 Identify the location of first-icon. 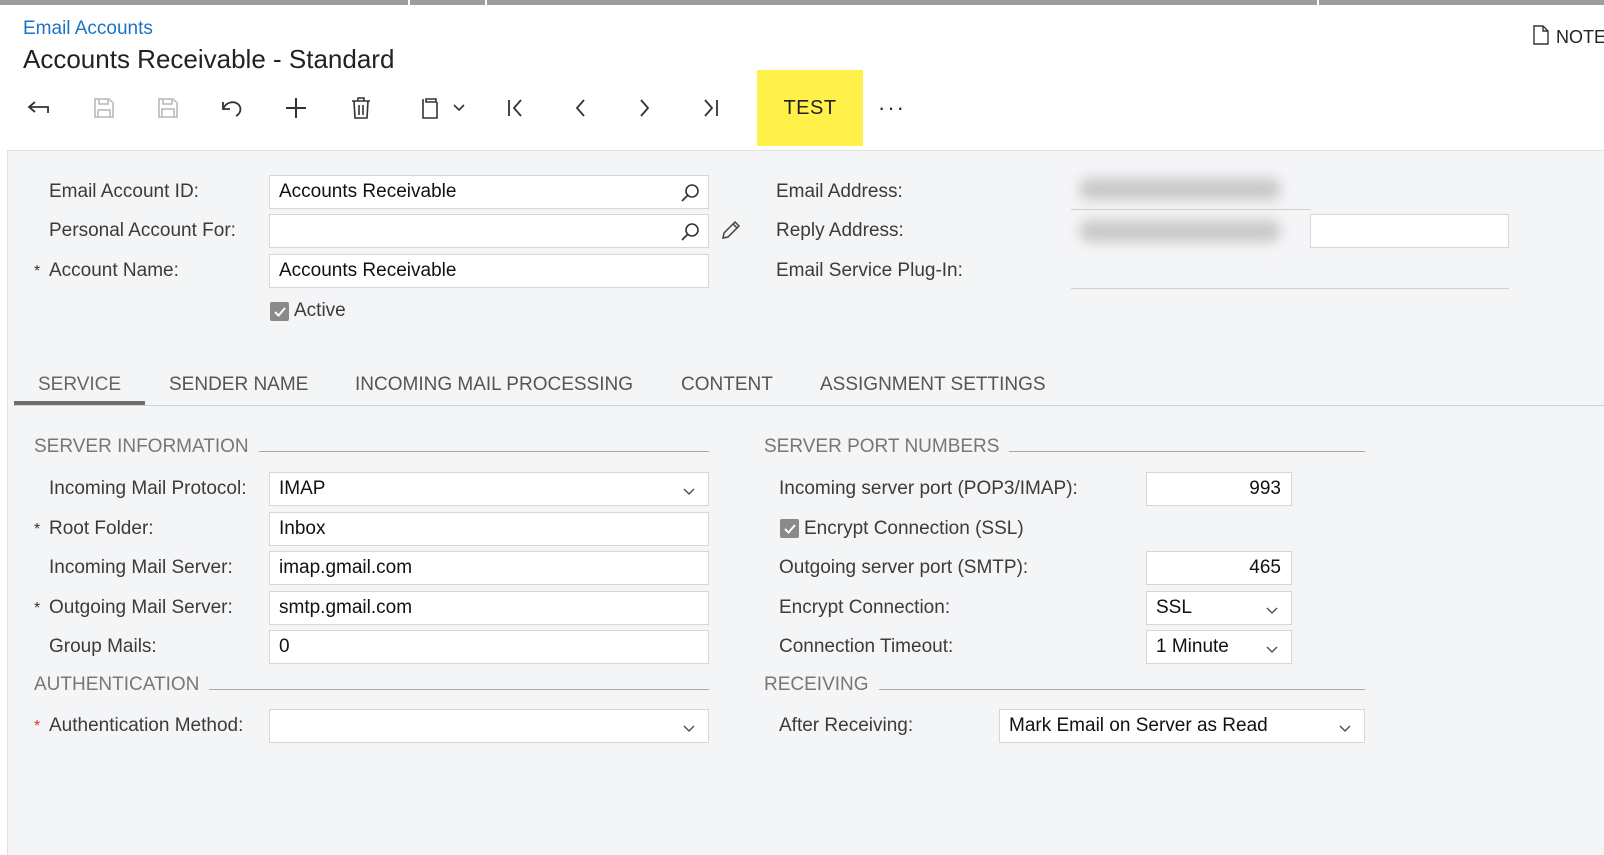
(516, 108).